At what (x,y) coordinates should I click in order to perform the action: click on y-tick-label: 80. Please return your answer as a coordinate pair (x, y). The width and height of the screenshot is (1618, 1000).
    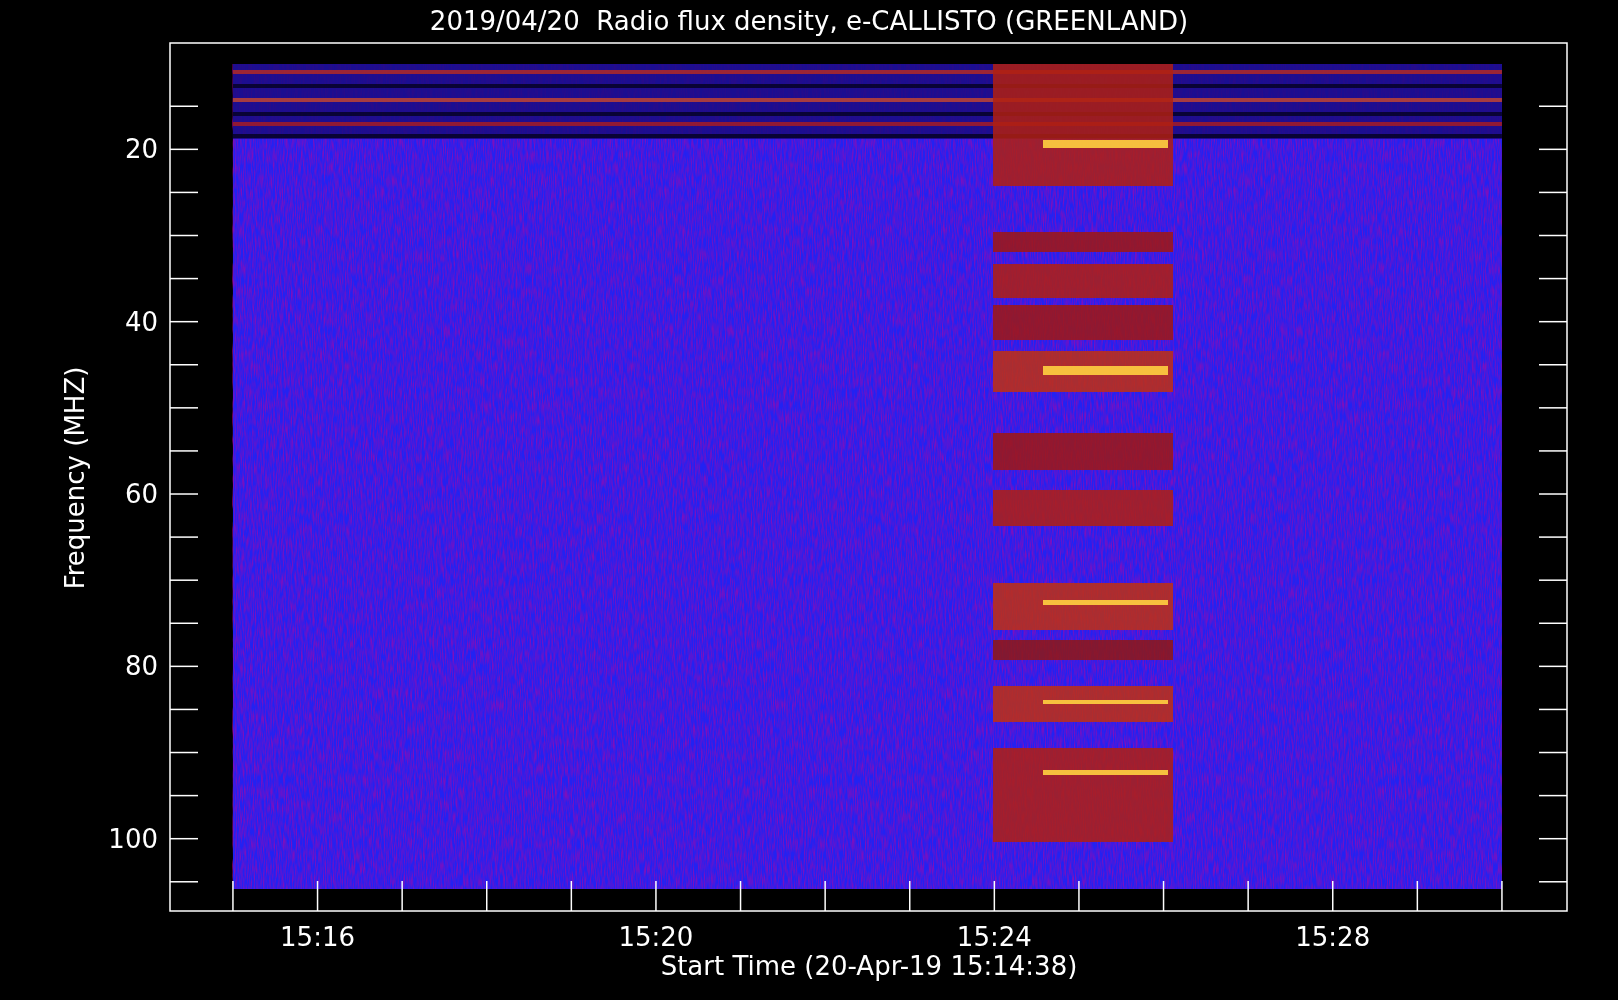
    Looking at the image, I should click on (141, 666).